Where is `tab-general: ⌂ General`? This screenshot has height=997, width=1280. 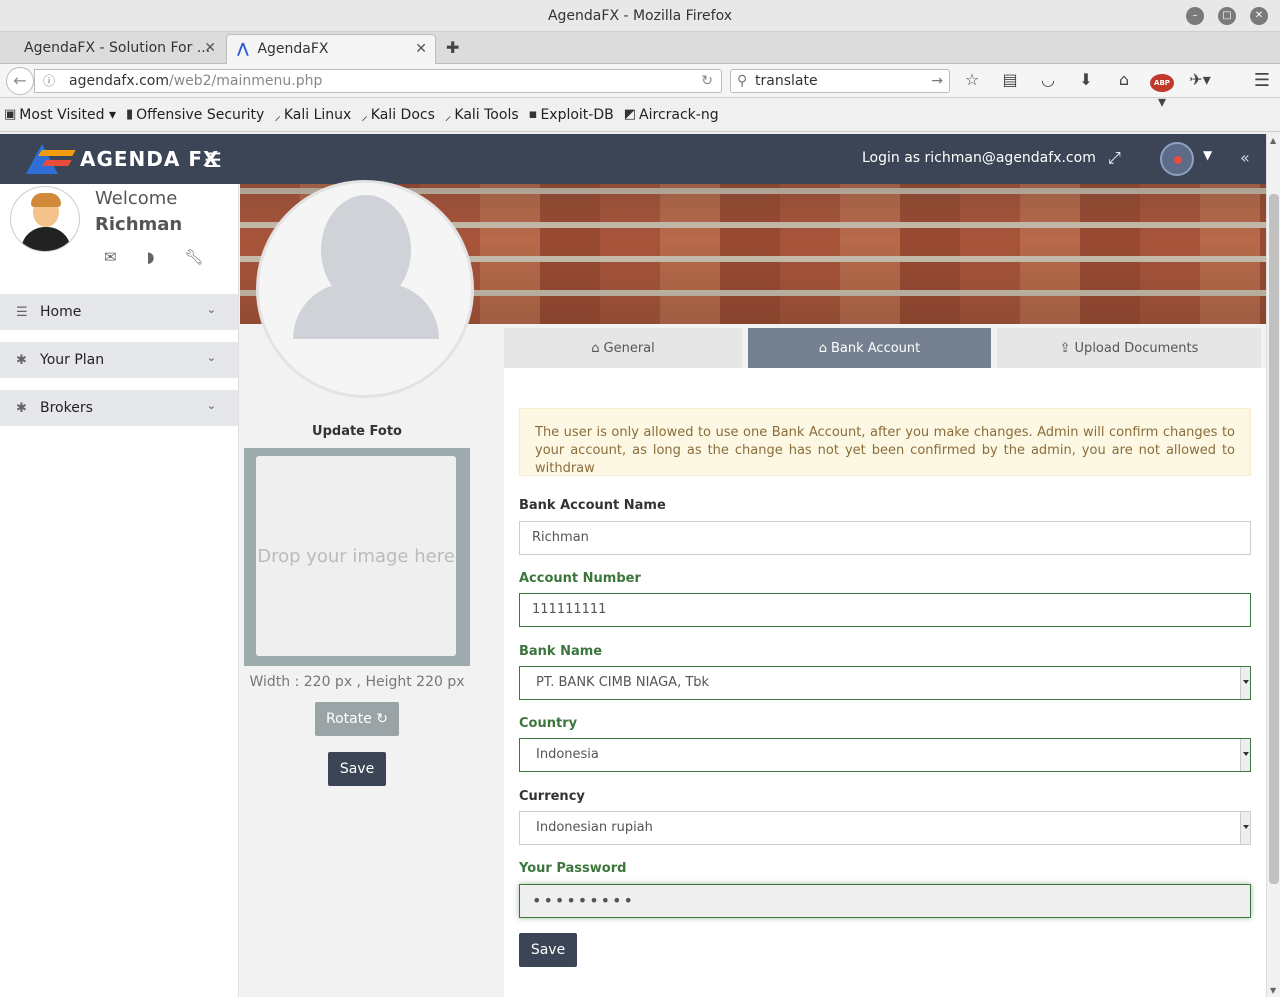 tab-general: ⌂ General is located at coordinates (623, 348).